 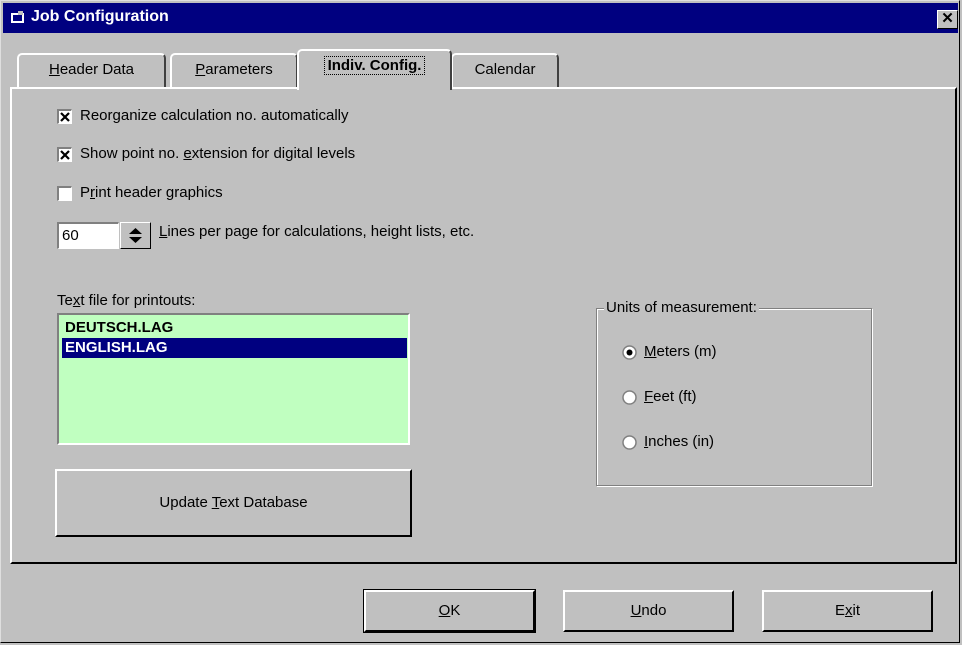 I want to click on tab-calendar: Calendar, so click(x=505, y=70).